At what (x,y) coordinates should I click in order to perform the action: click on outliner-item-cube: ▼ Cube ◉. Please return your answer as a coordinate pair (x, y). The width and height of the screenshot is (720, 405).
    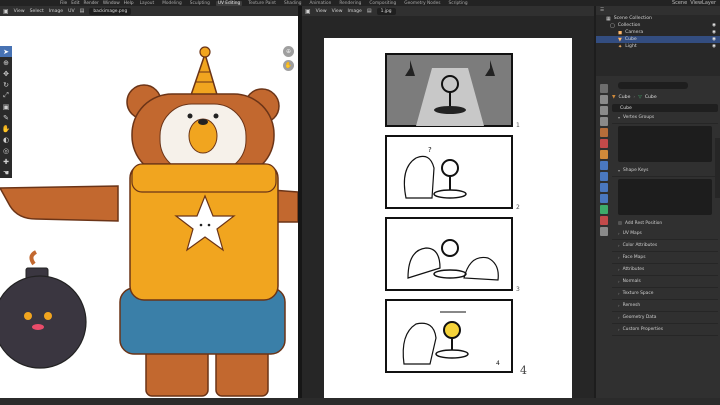
    Looking at the image, I should click on (658, 39).